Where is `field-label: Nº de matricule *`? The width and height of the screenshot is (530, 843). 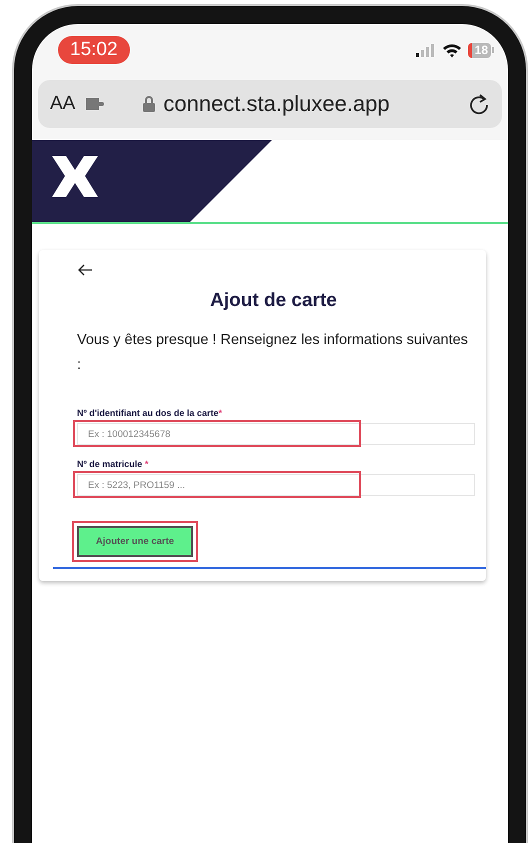
field-label: Nº de matricule * is located at coordinates (113, 464).